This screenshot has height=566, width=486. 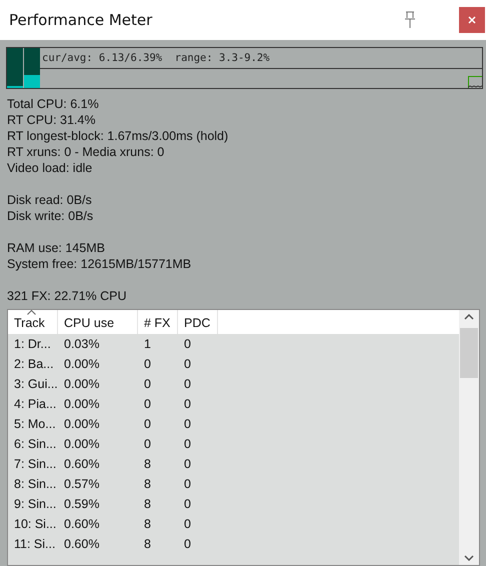 What do you see at coordinates (469, 353) in the screenshot?
I see `scroll-thumb` at bounding box center [469, 353].